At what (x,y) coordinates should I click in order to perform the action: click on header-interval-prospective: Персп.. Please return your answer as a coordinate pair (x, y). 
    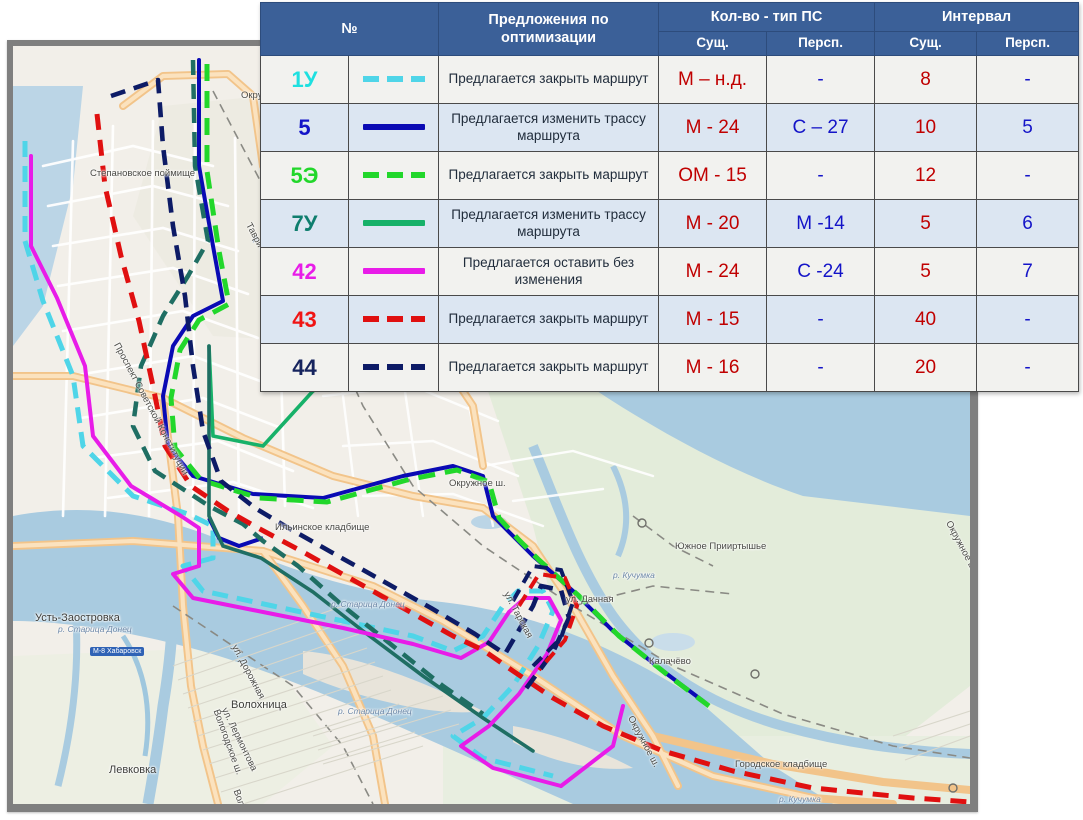
    Looking at the image, I should click on (1028, 43).